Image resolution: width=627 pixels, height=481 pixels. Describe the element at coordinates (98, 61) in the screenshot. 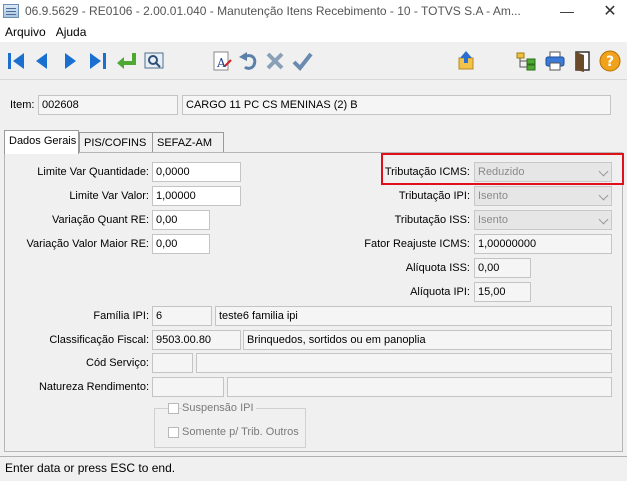

I see `last-record-icon` at that location.